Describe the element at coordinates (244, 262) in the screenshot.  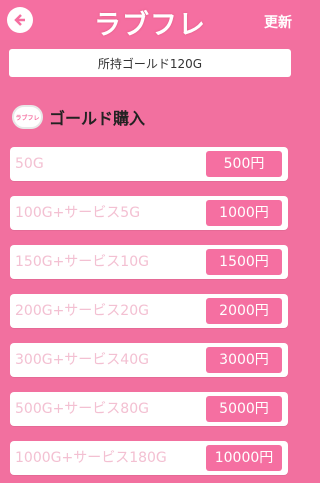
I see `price-button: 1500円` at that location.